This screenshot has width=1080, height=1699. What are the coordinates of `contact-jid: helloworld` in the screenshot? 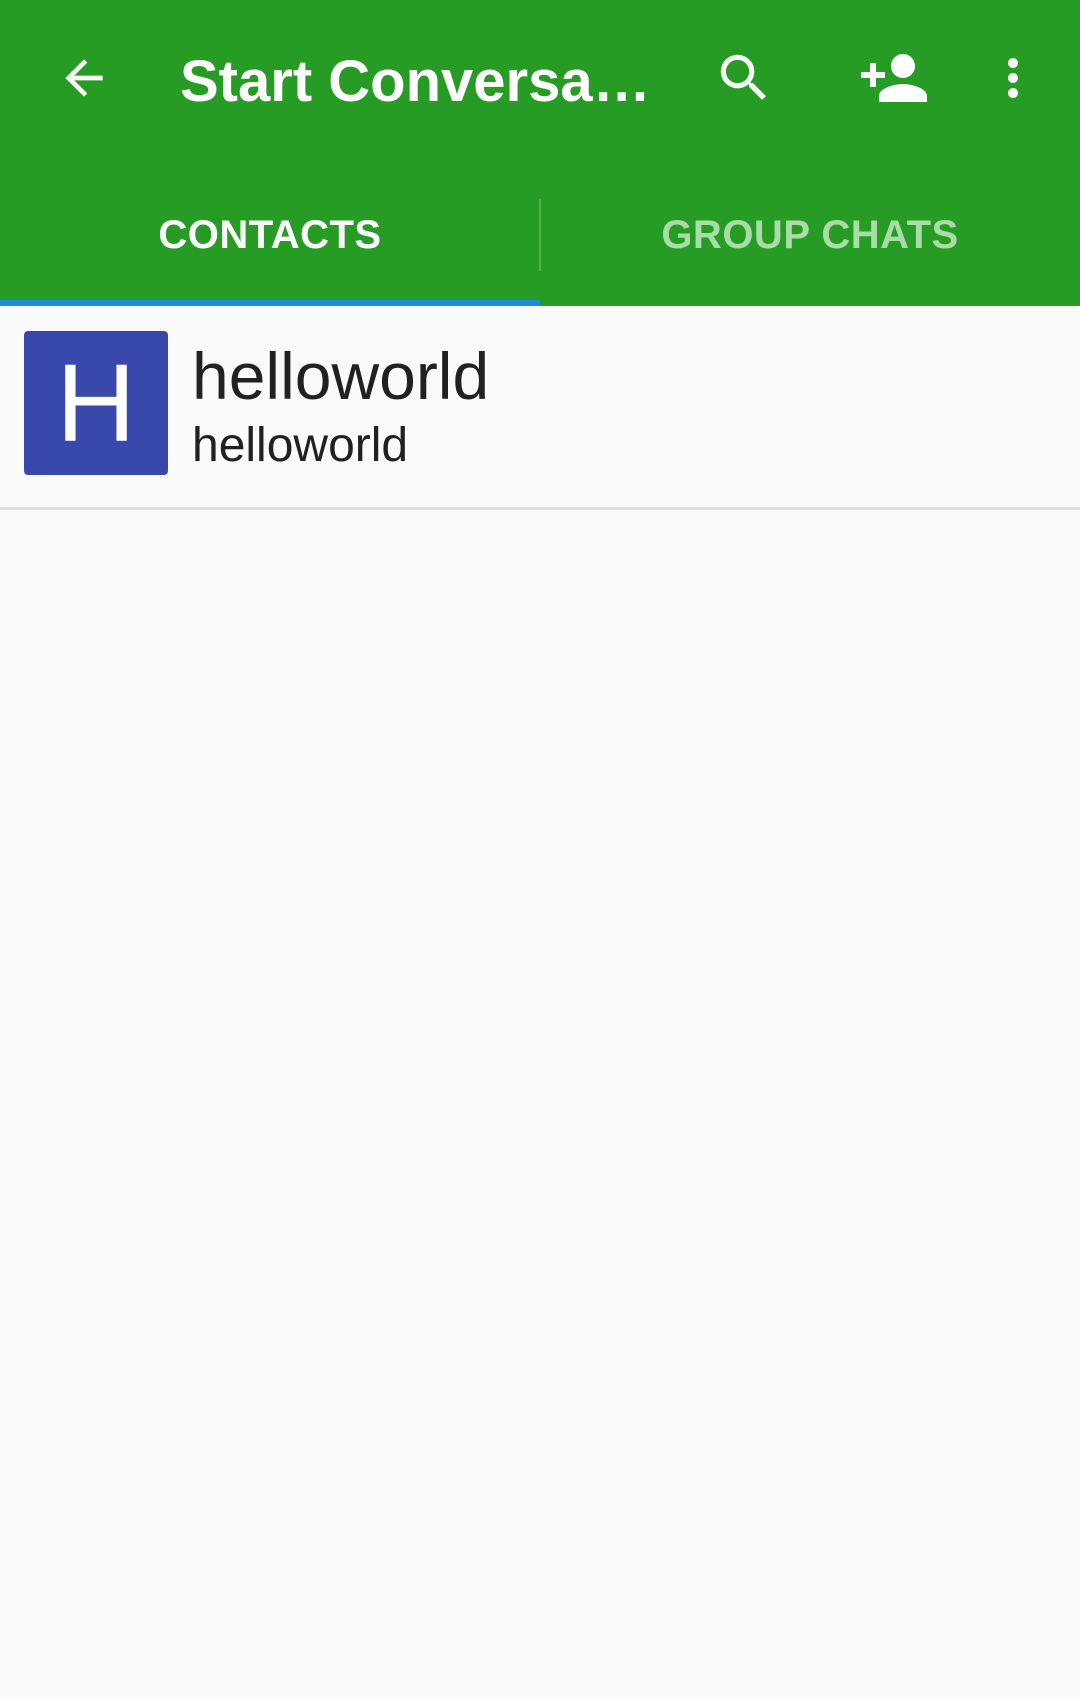 It's located at (300, 445).